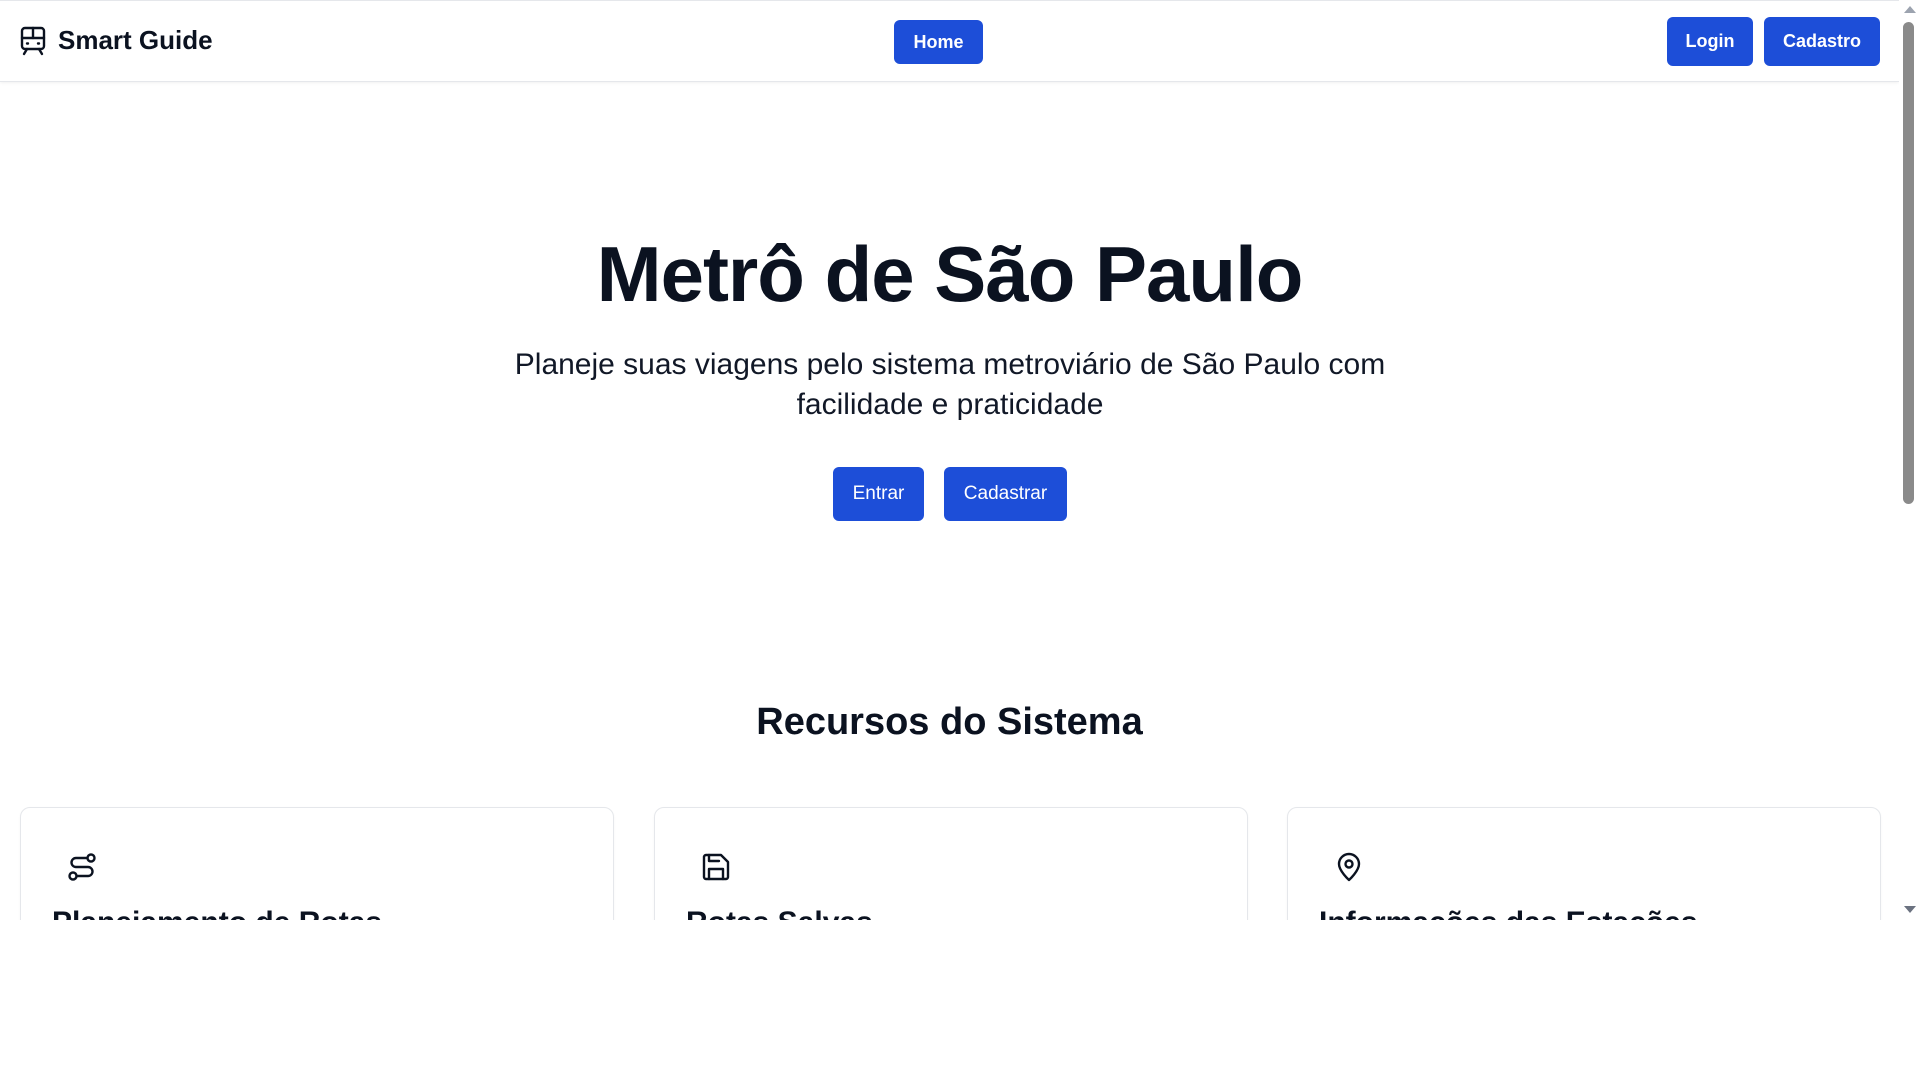  What do you see at coordinates (1908, 263) in the screenshot?
I see `scrollbar-thumb` at bounding box center [1908, 263].